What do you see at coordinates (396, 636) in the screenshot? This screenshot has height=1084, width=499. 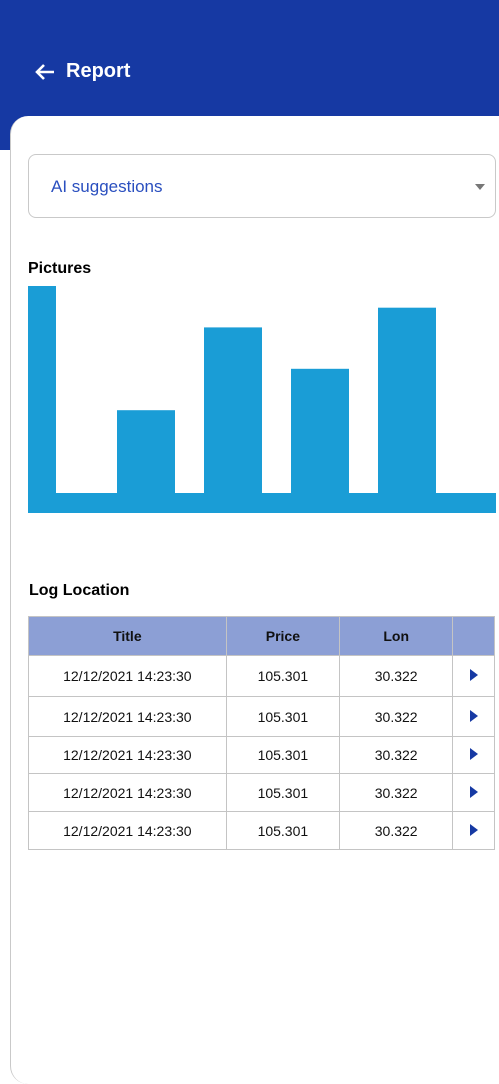 I see `column-header-lon: Lon` at bounding box center [396, 636].